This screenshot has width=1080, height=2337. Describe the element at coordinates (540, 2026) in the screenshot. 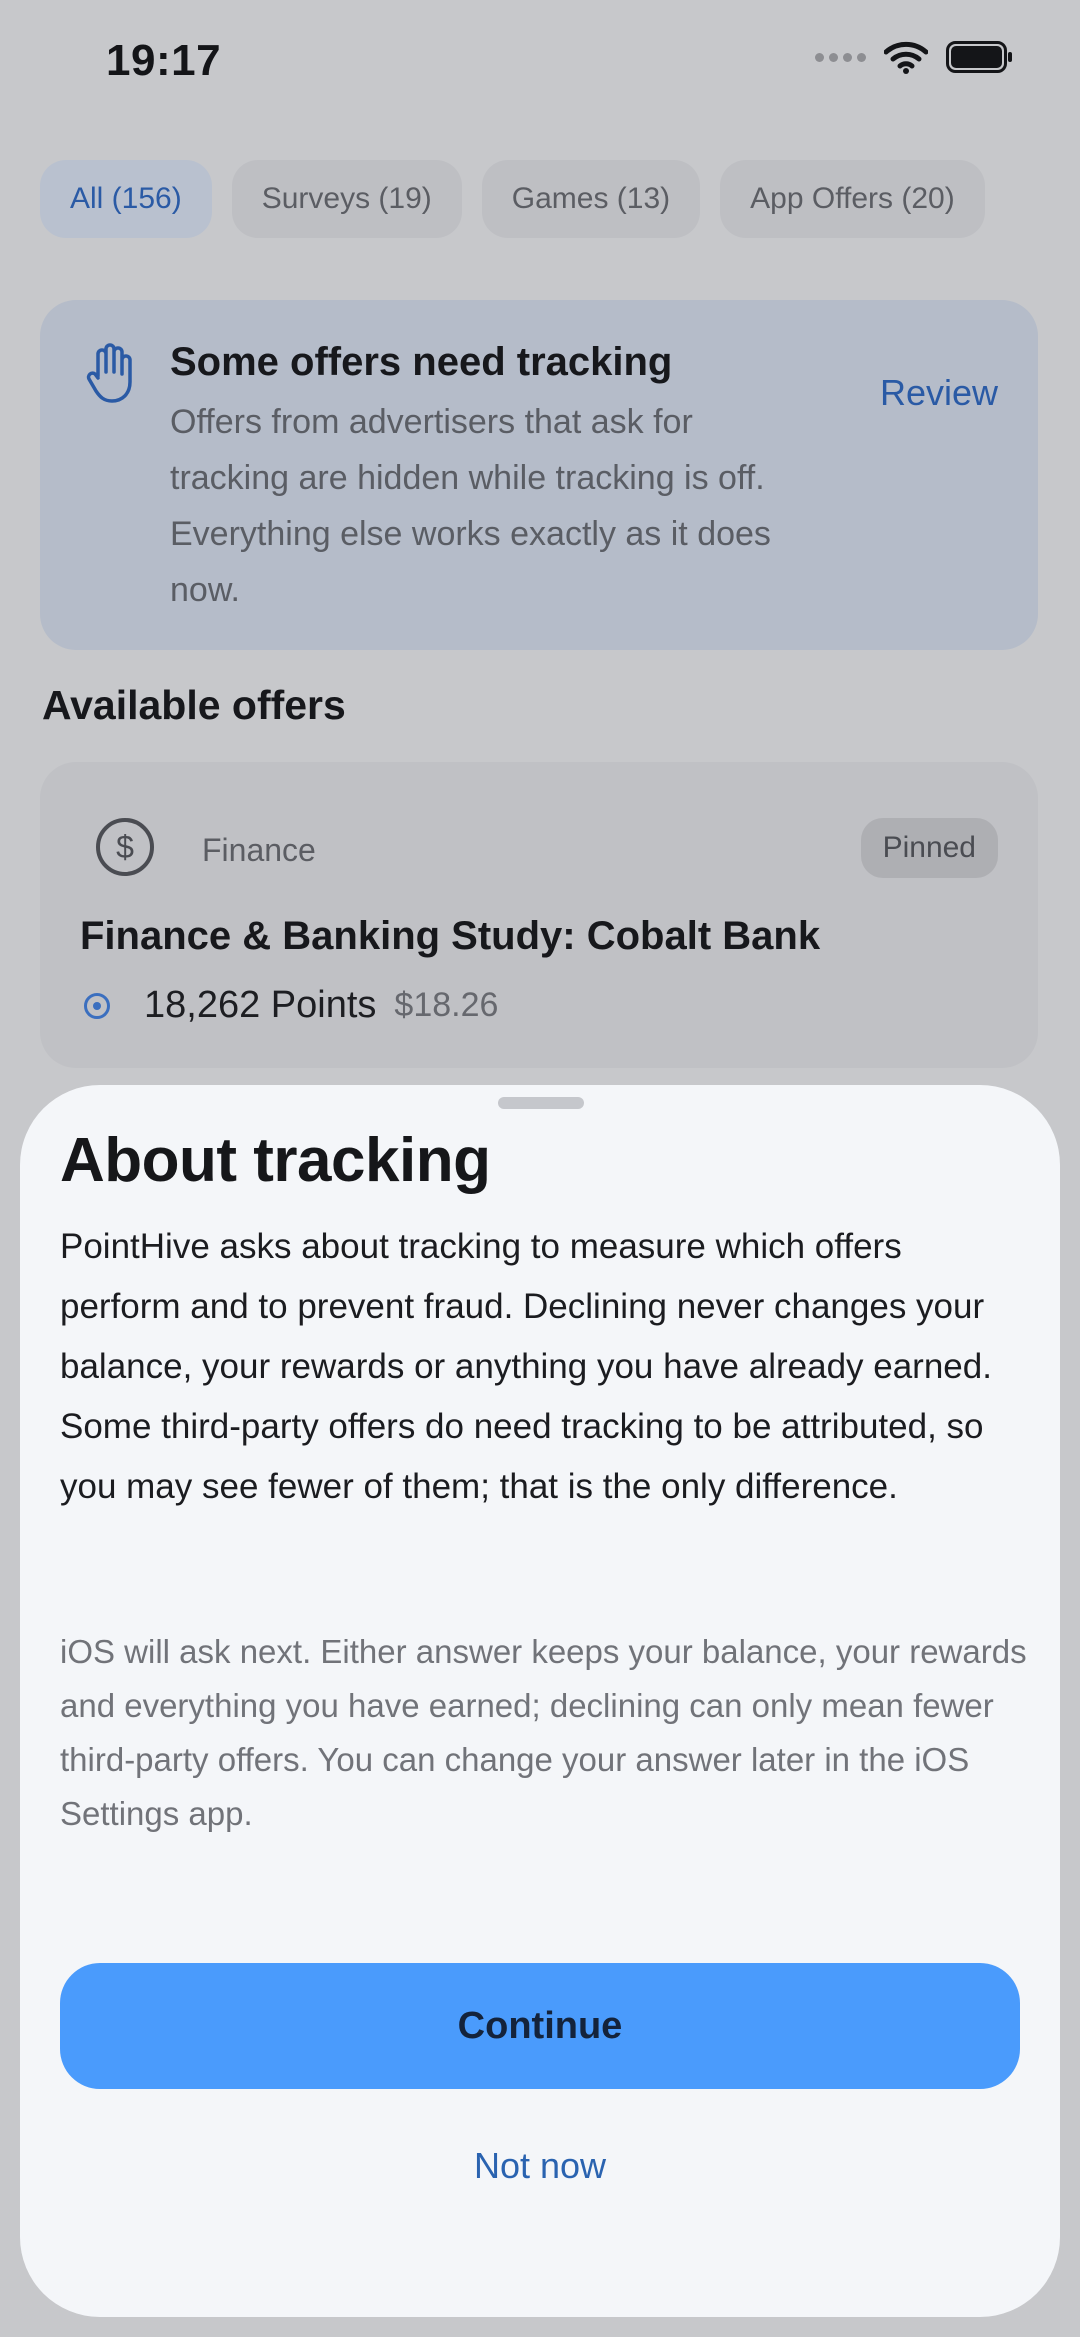

I see `continue-button: Continue` at that location.